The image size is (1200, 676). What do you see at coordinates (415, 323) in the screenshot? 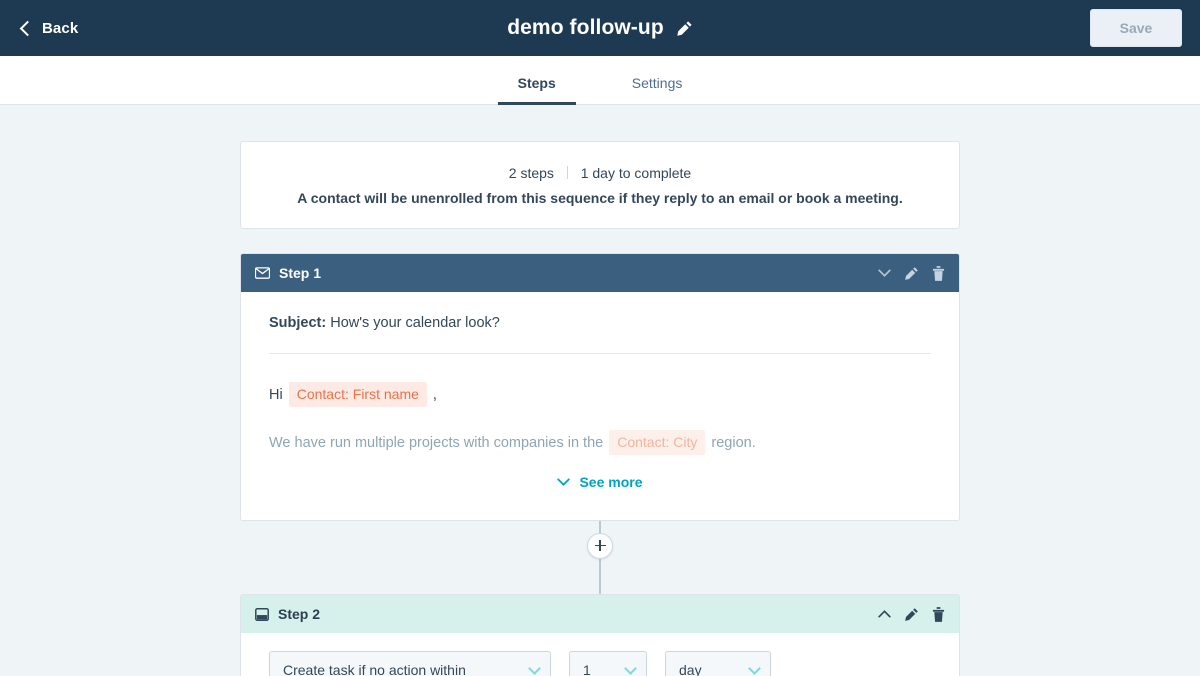
I see `email-subject-value: How's your calendar look?` at bounding box center [415, 323].